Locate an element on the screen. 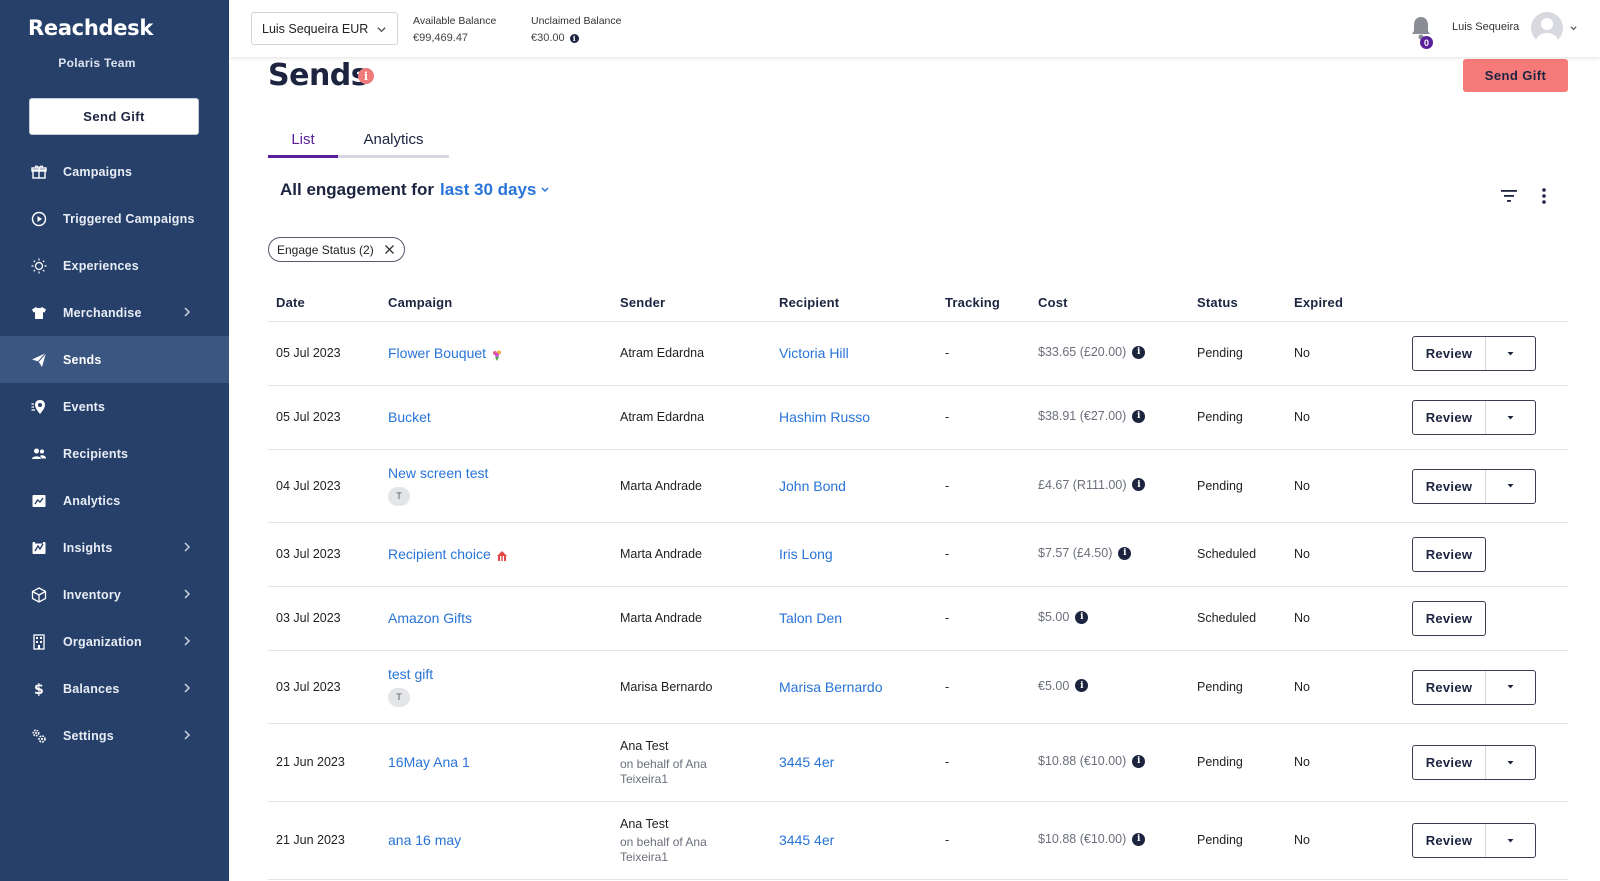 Image resolution: width=1600 pixels, height=881 pixels. sidebar-item-insights: Insights is located at coordinates (114, 547).